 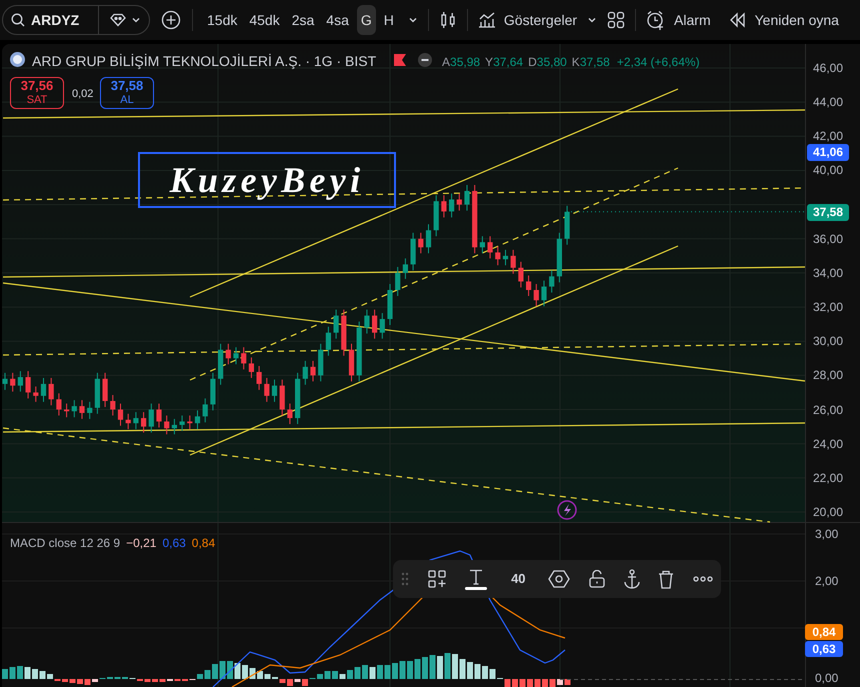 What do you see at coordinates (528, 20) in the screenshot?
I see `indicators-button: Göstergeler` at bounding box center [528, 20].